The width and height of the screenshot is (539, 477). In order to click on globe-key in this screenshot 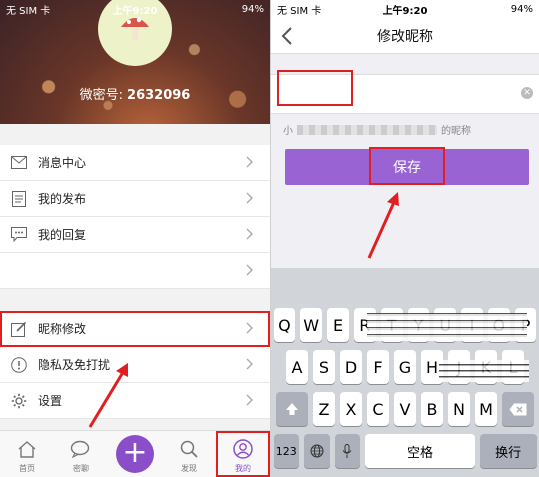, I will do `click(317, 451)`.